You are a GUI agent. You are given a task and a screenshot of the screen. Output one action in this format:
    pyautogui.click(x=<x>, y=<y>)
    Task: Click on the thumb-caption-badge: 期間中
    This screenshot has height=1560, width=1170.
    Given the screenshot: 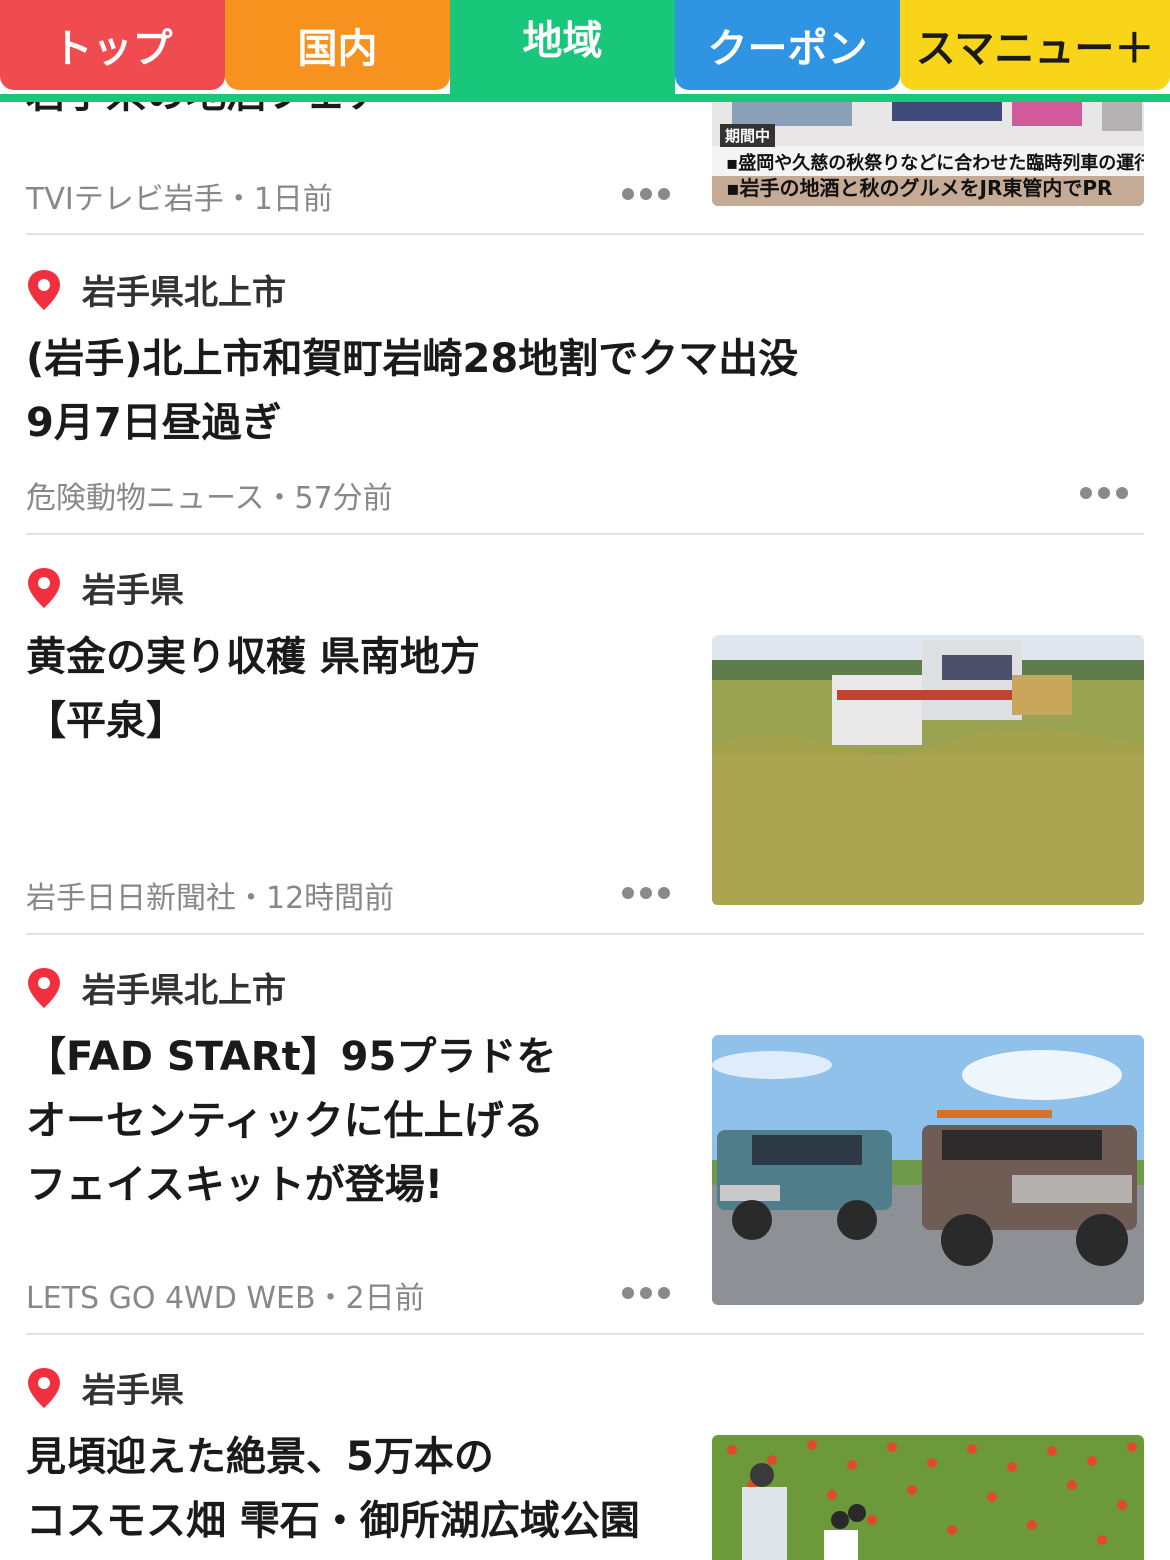 What is the action you would take?
    pyautogui.click(x=748, y=135)
    